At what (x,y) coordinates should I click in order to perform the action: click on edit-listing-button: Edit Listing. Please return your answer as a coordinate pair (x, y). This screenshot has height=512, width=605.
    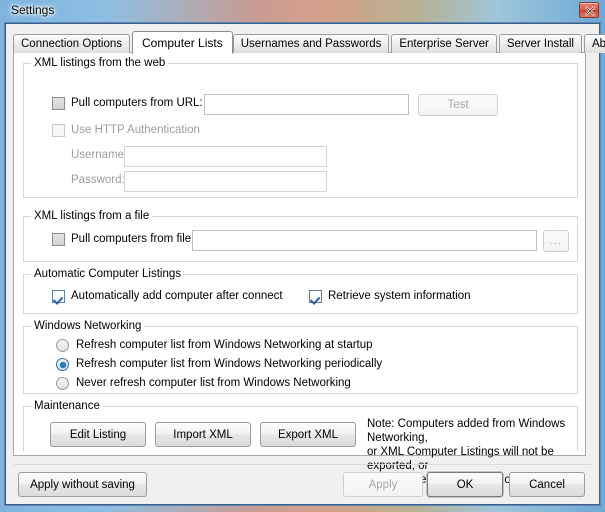
    Looking at the image, I should click on (98, 434).